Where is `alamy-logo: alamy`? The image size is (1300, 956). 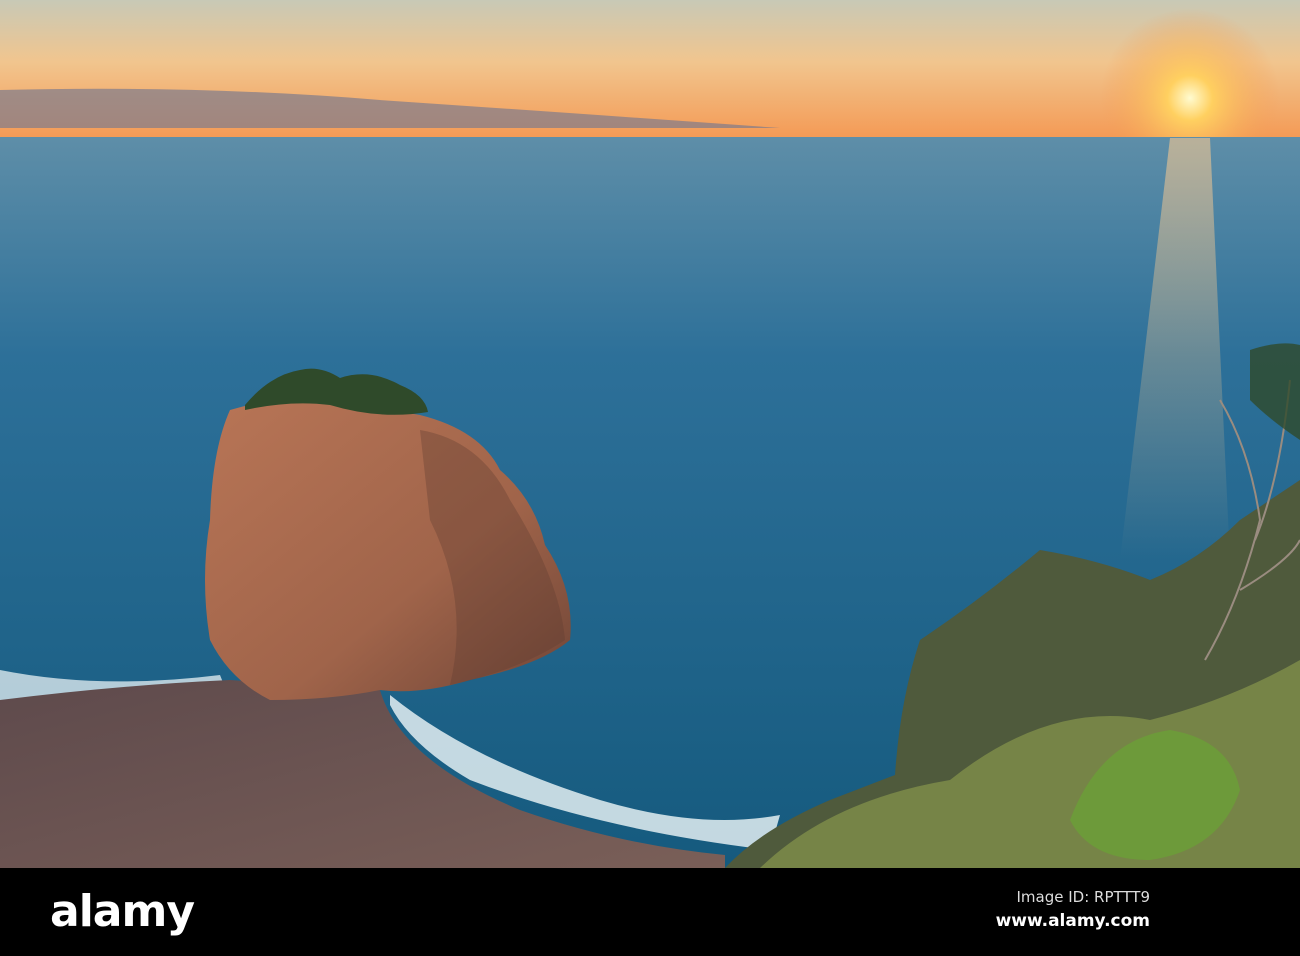 alamy-logo: alamy is located at coordinates (122, 911).